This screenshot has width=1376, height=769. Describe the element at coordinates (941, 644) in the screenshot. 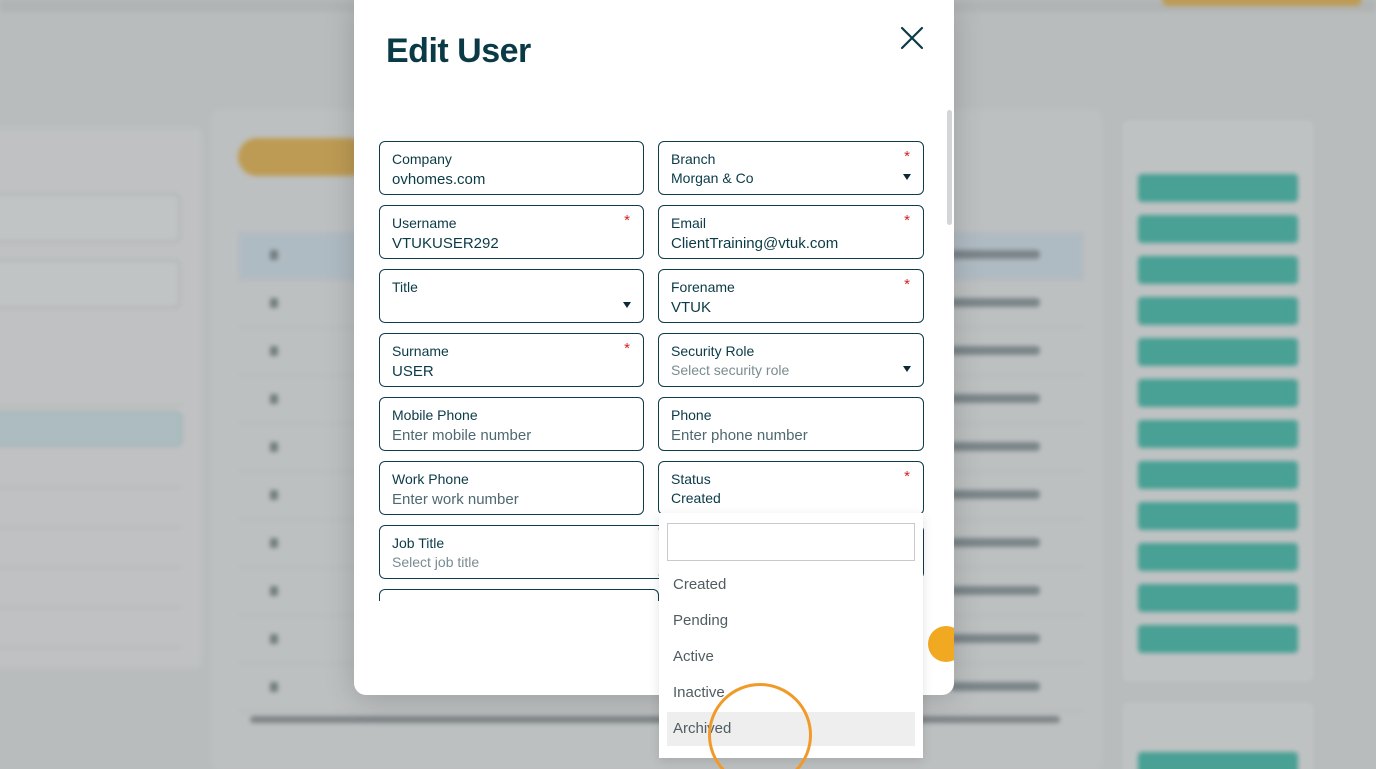

I see `save-button` at that location.